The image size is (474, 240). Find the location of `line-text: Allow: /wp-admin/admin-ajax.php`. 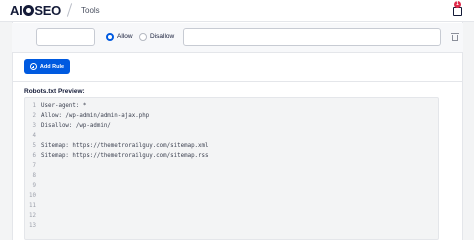

line-text: Allow: /wp-admin/admin-ajax.php is located at coordinates (95, 116).